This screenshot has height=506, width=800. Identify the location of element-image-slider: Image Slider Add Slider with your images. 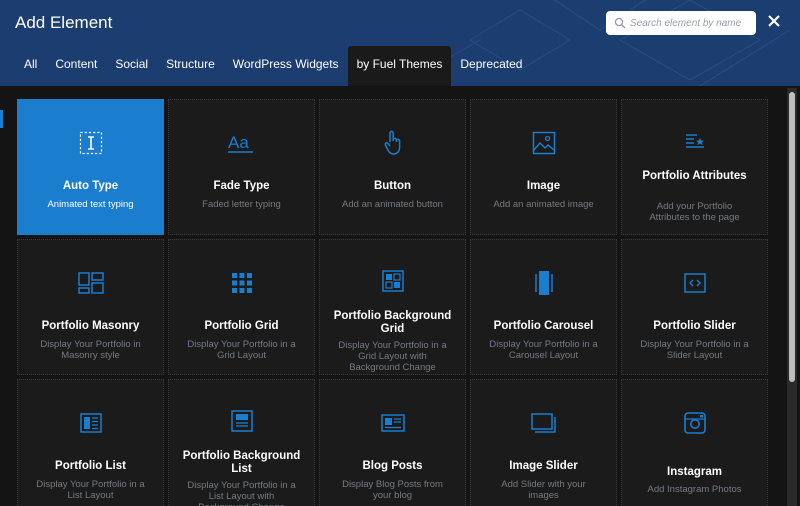
(543, 442).